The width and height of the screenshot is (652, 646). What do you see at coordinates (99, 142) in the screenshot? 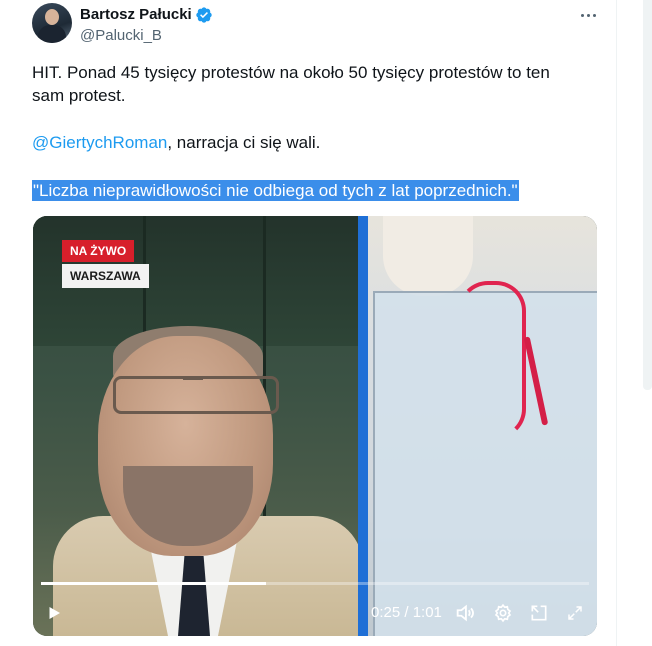
I see `mention-link: @GiertychRoman` at bounding box center [99, 142].